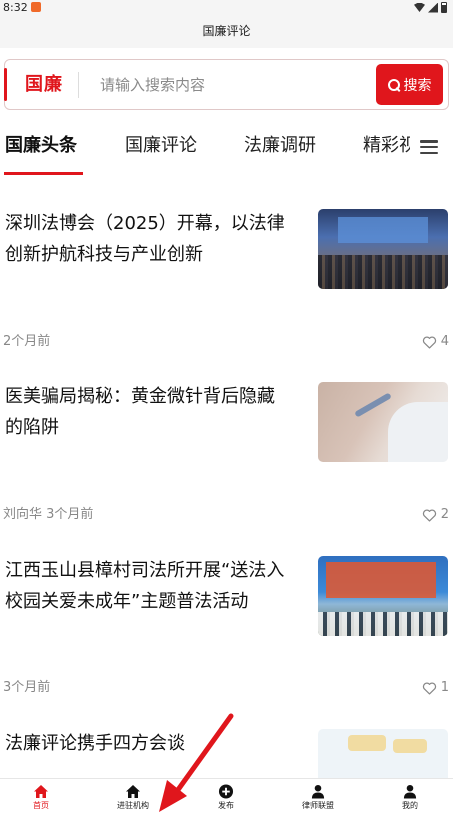 Image resolution: width=453 pixels, height=813 pixels. Describe the element at coordinates (230, 85) in the screenshot. I see `search-input` at that location.